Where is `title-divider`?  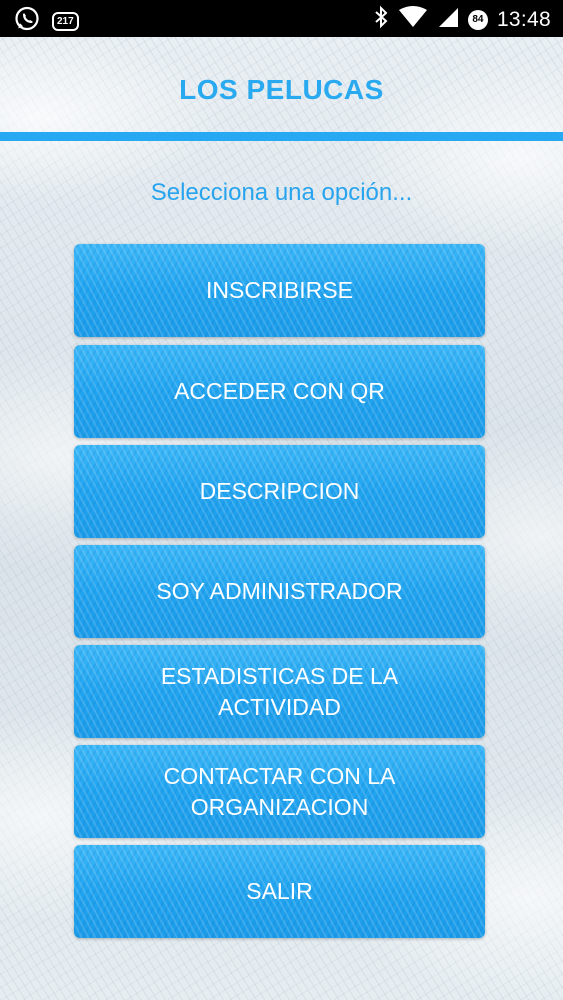 title-divider is located at coordinates (281, 136).